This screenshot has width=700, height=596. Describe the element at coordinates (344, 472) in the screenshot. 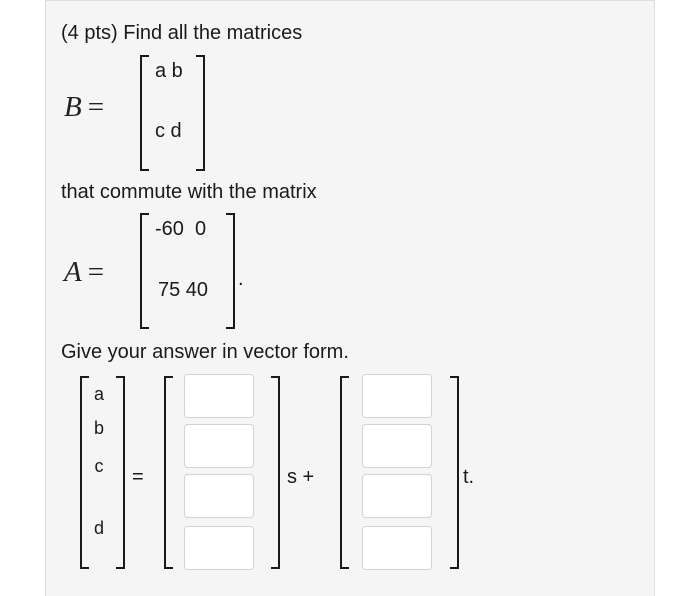

I see `vector-t-left-bracket` at that location.